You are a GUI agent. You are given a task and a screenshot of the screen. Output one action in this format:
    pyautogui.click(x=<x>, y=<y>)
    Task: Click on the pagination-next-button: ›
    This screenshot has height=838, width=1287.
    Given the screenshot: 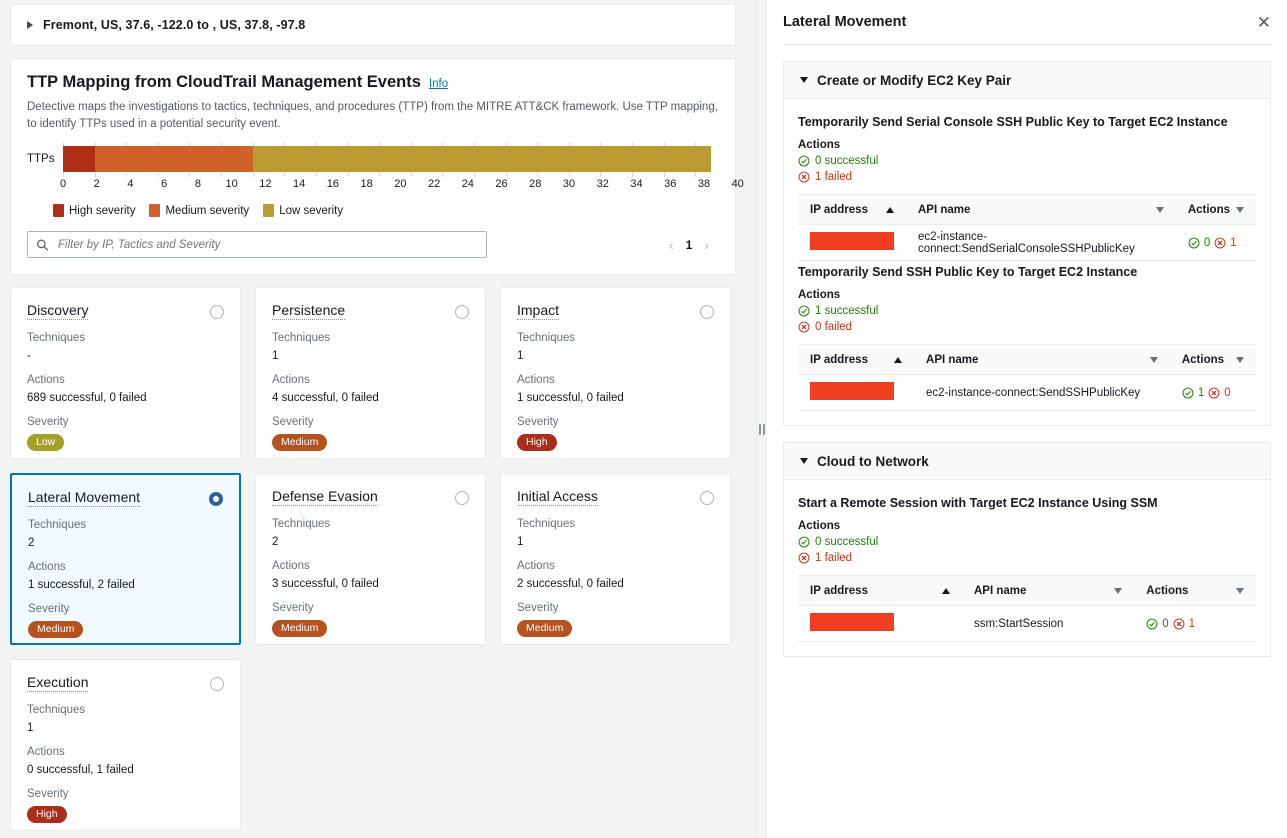 What is the action you would take?
    pyautogui.click(x=706, y=245)
    